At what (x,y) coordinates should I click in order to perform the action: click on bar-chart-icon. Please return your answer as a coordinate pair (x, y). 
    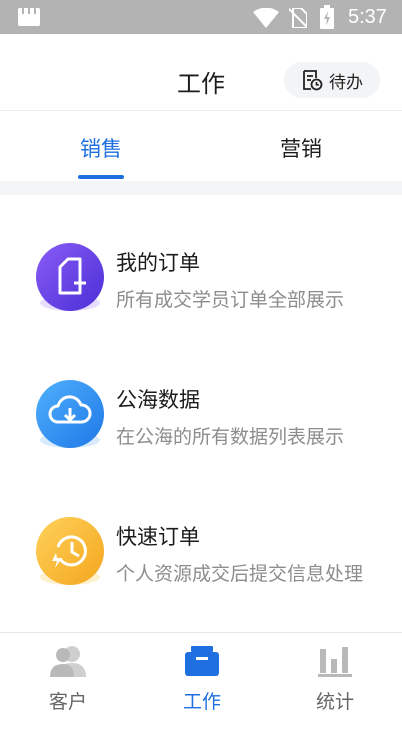
    Looking at the image, I should click on (335, 662).